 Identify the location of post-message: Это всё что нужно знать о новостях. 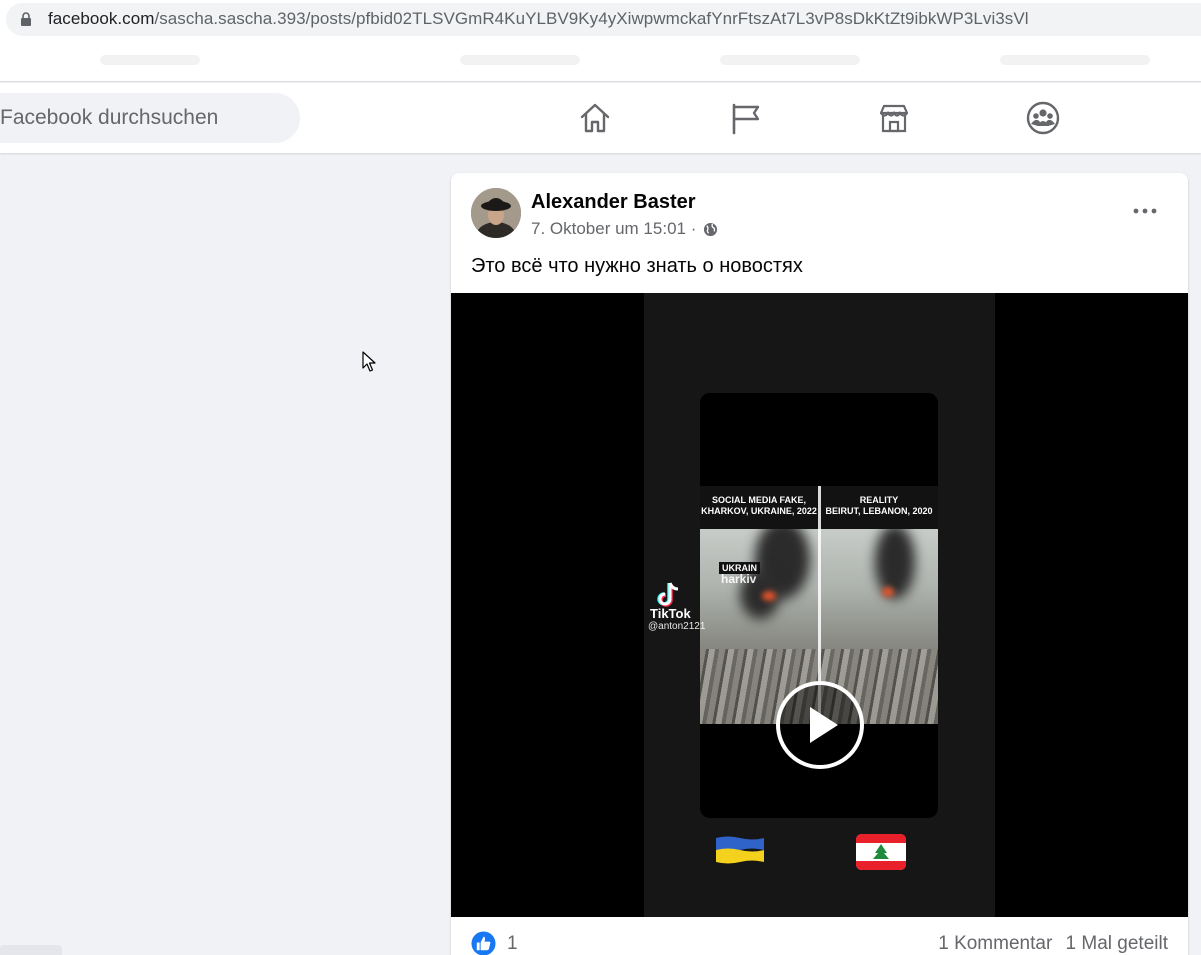
(637, 266).